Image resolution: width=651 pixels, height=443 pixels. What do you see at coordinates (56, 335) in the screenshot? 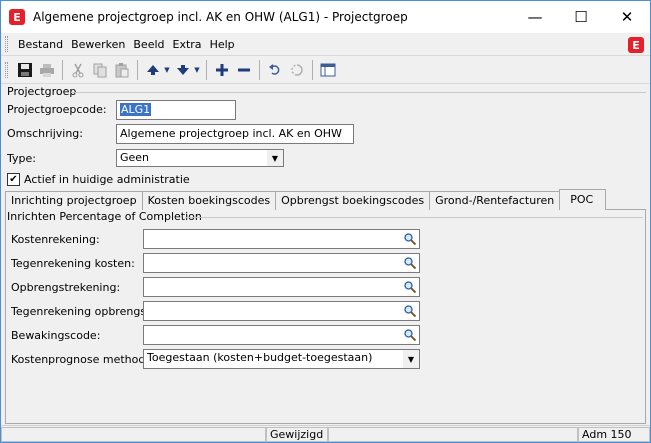
I see `bewakingscode-label: Bewakingscode:` at bounding box center [56, 335].